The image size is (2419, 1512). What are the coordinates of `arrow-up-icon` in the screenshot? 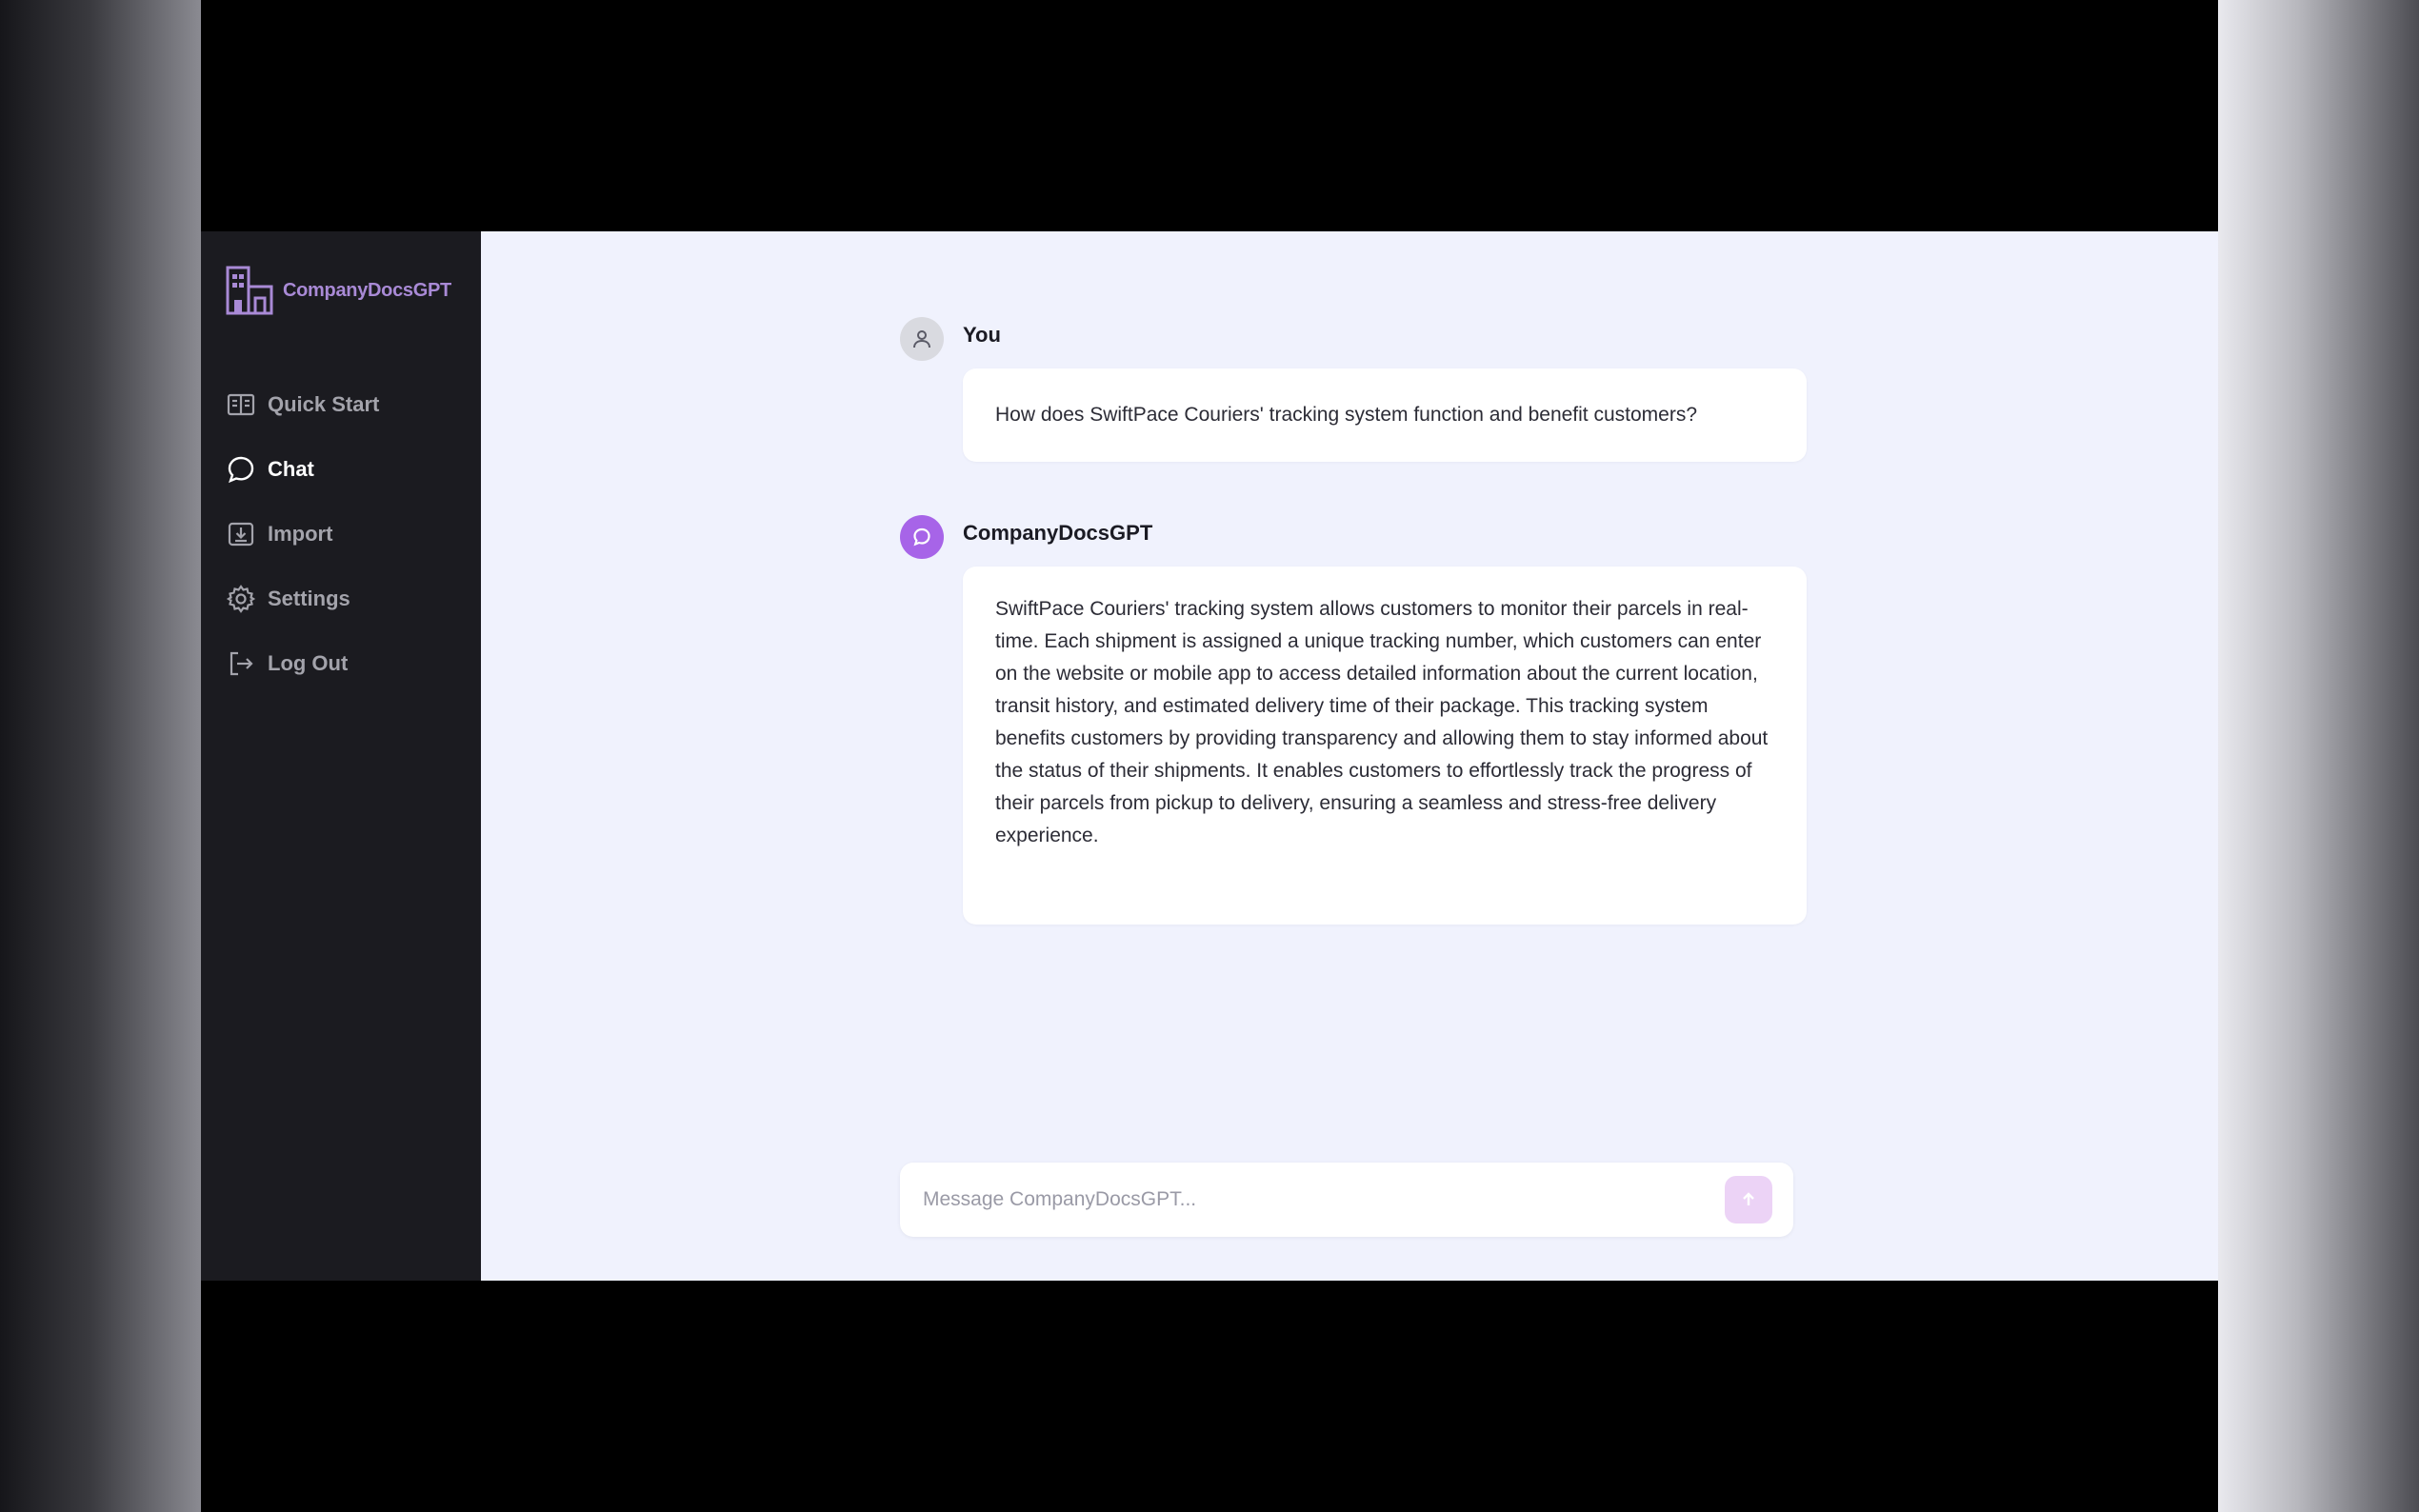 It's located at (1748, 1198).